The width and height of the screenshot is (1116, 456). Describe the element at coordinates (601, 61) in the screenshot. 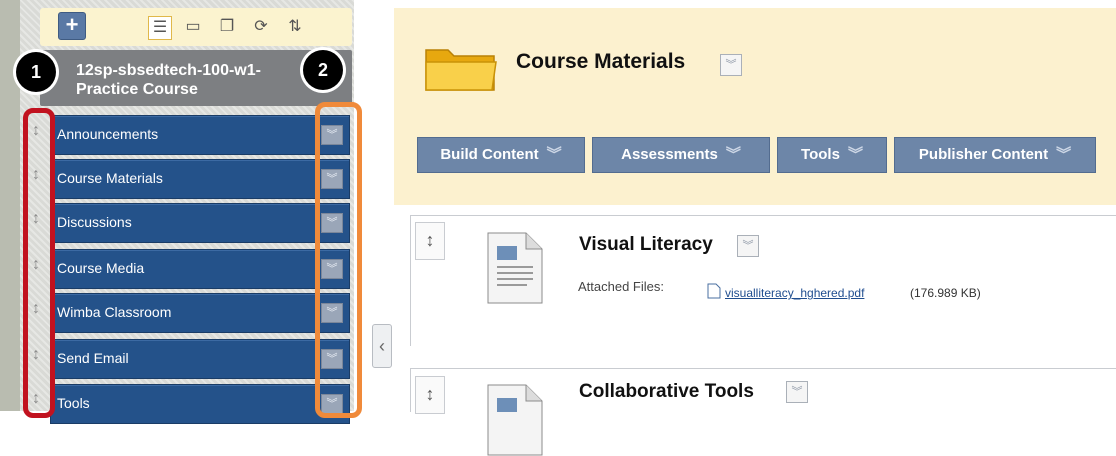

I see `page-title: Course Materials` at that location.